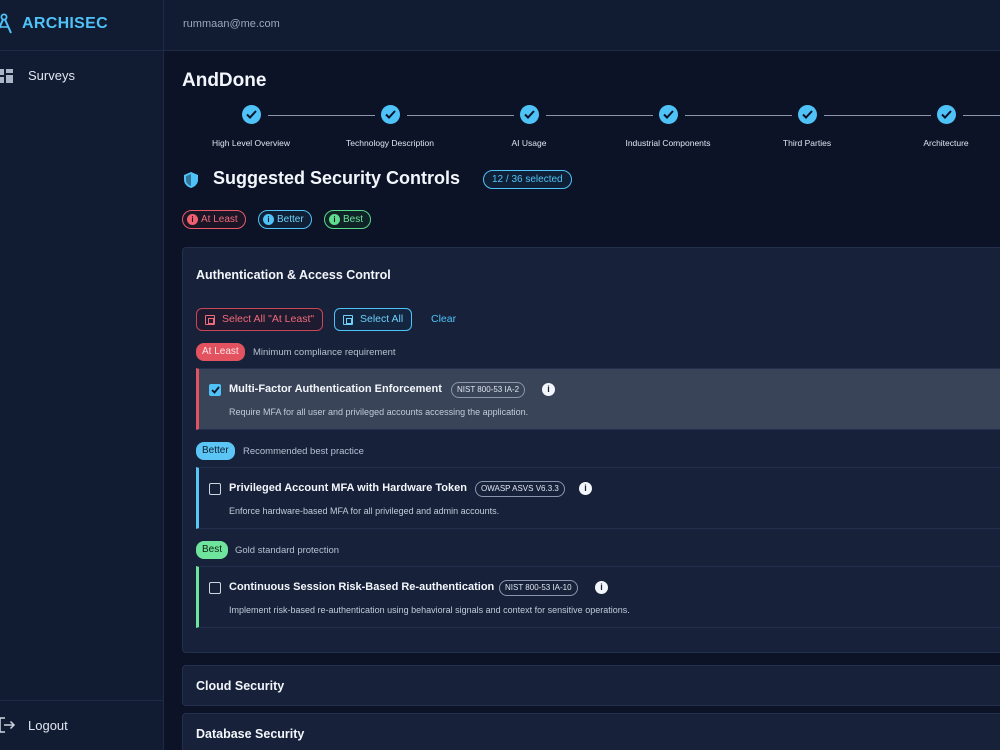 The width and height of the screenshot is (1000, 750). What do you see at coordinates (51, 75) in the screenshot?
I see `sidebar-item-label: Surveys` at bounding box center [51, 75].